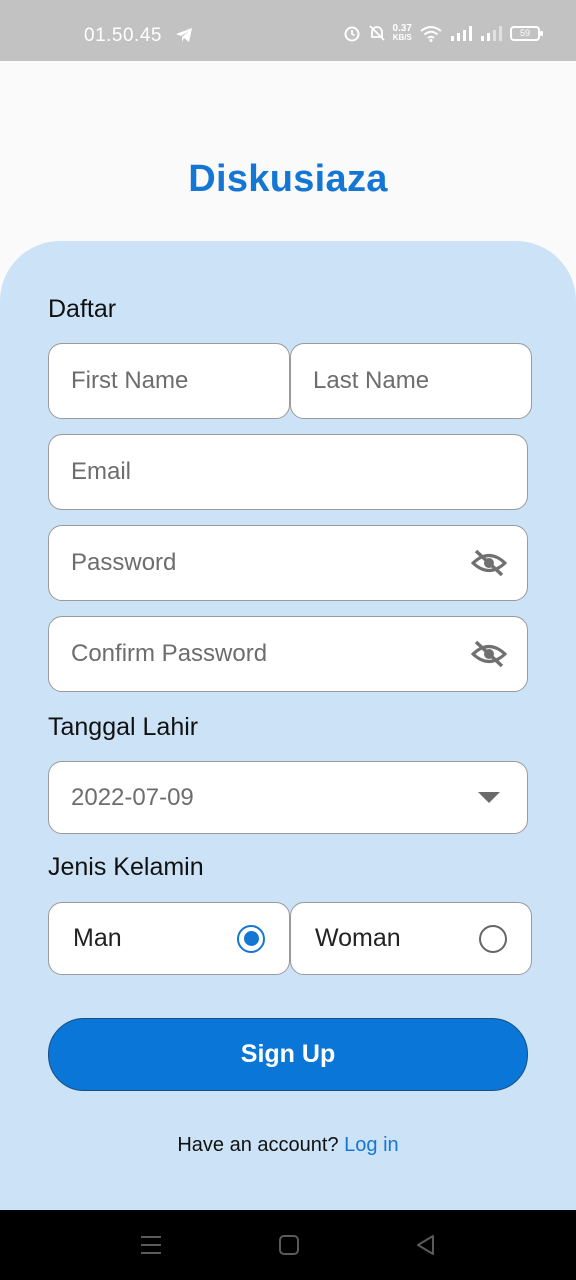  What do you see at coordinates (123, 35) in the screenshot?
I see `status-time: 01.50.45` at bounding box center [123, 35].